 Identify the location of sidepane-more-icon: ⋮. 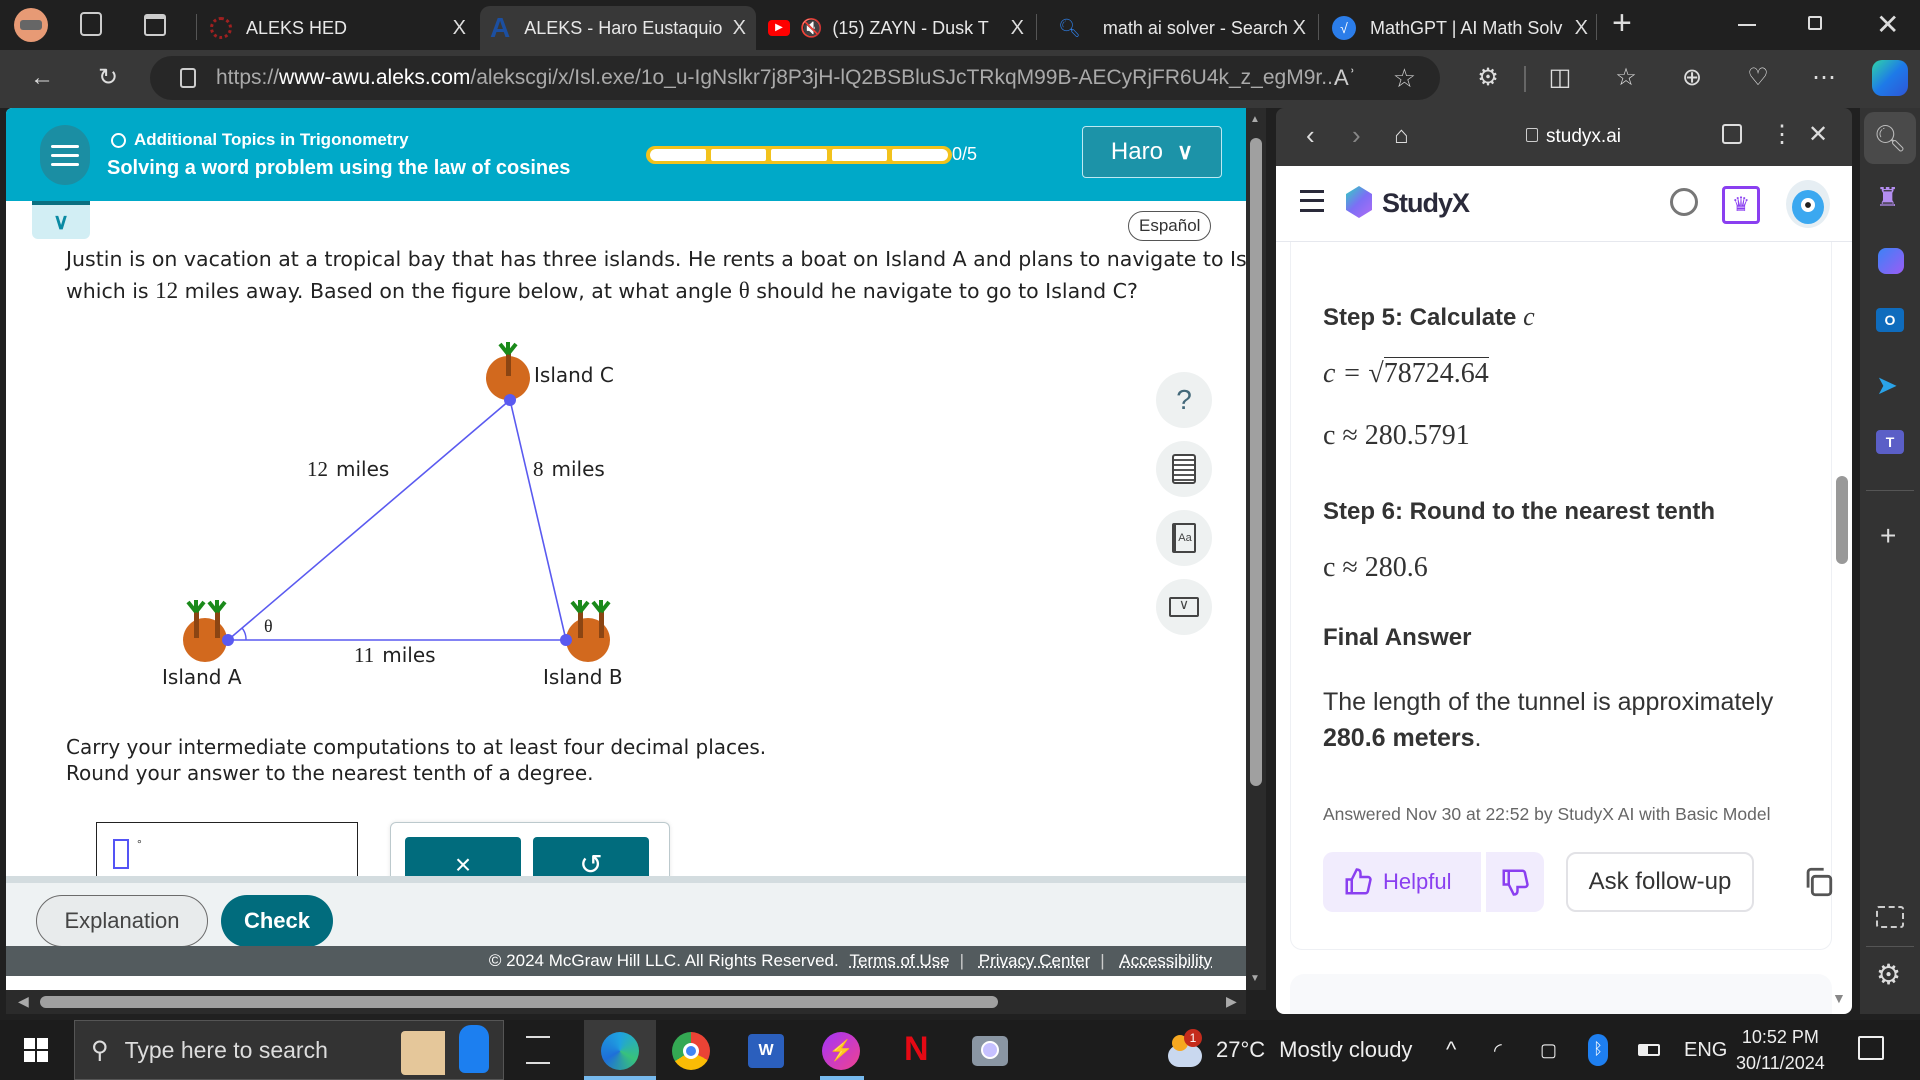
(1782, 134).